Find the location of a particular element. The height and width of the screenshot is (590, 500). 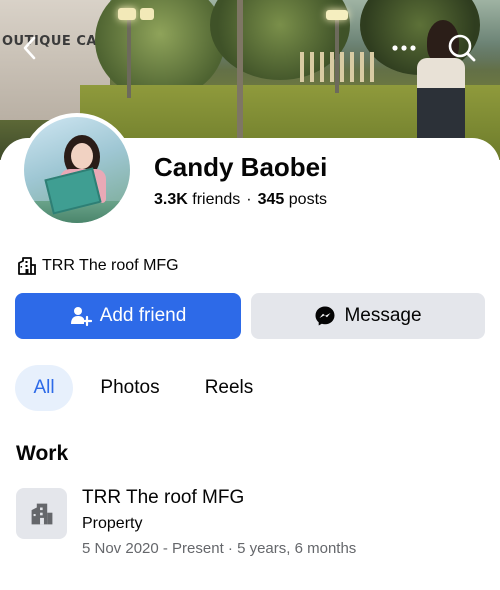

friends-count: 3.3K is located at coordinates (171, 199).